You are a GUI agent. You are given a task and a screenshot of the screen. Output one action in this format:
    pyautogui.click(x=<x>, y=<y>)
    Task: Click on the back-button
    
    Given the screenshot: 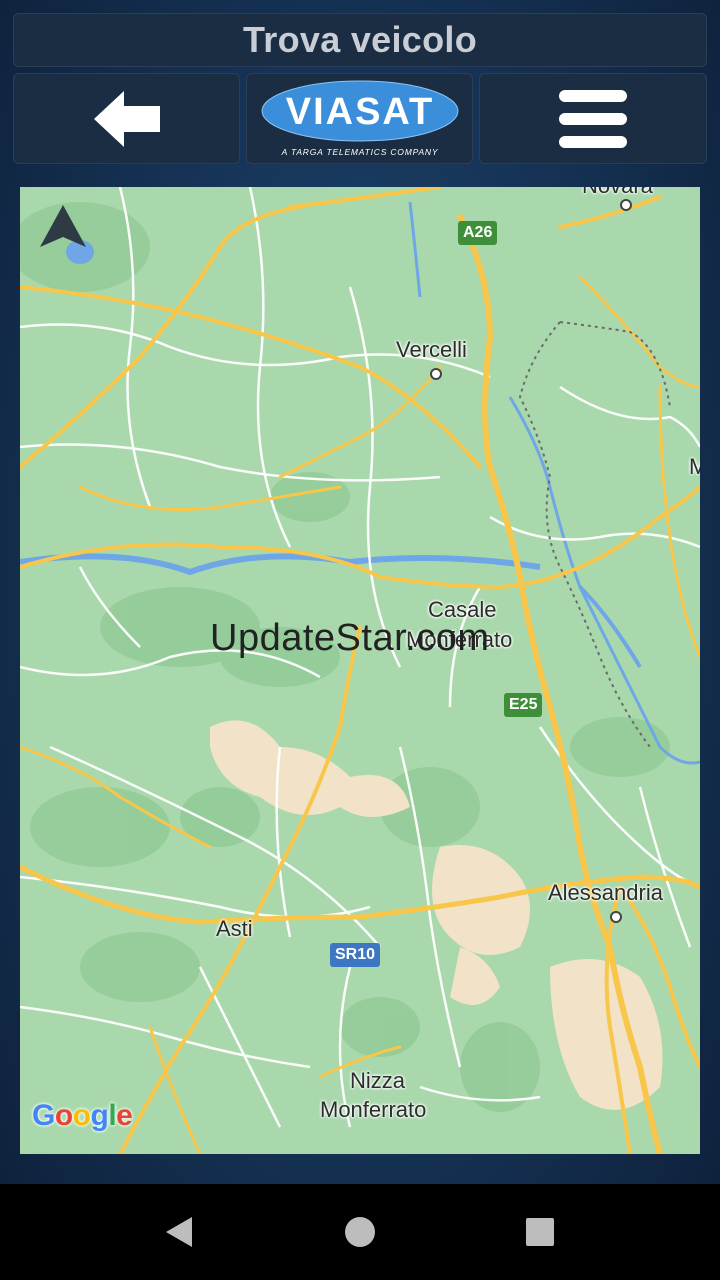 What is the action you would take?
    pyautogui.click(x=126, y=118)
    